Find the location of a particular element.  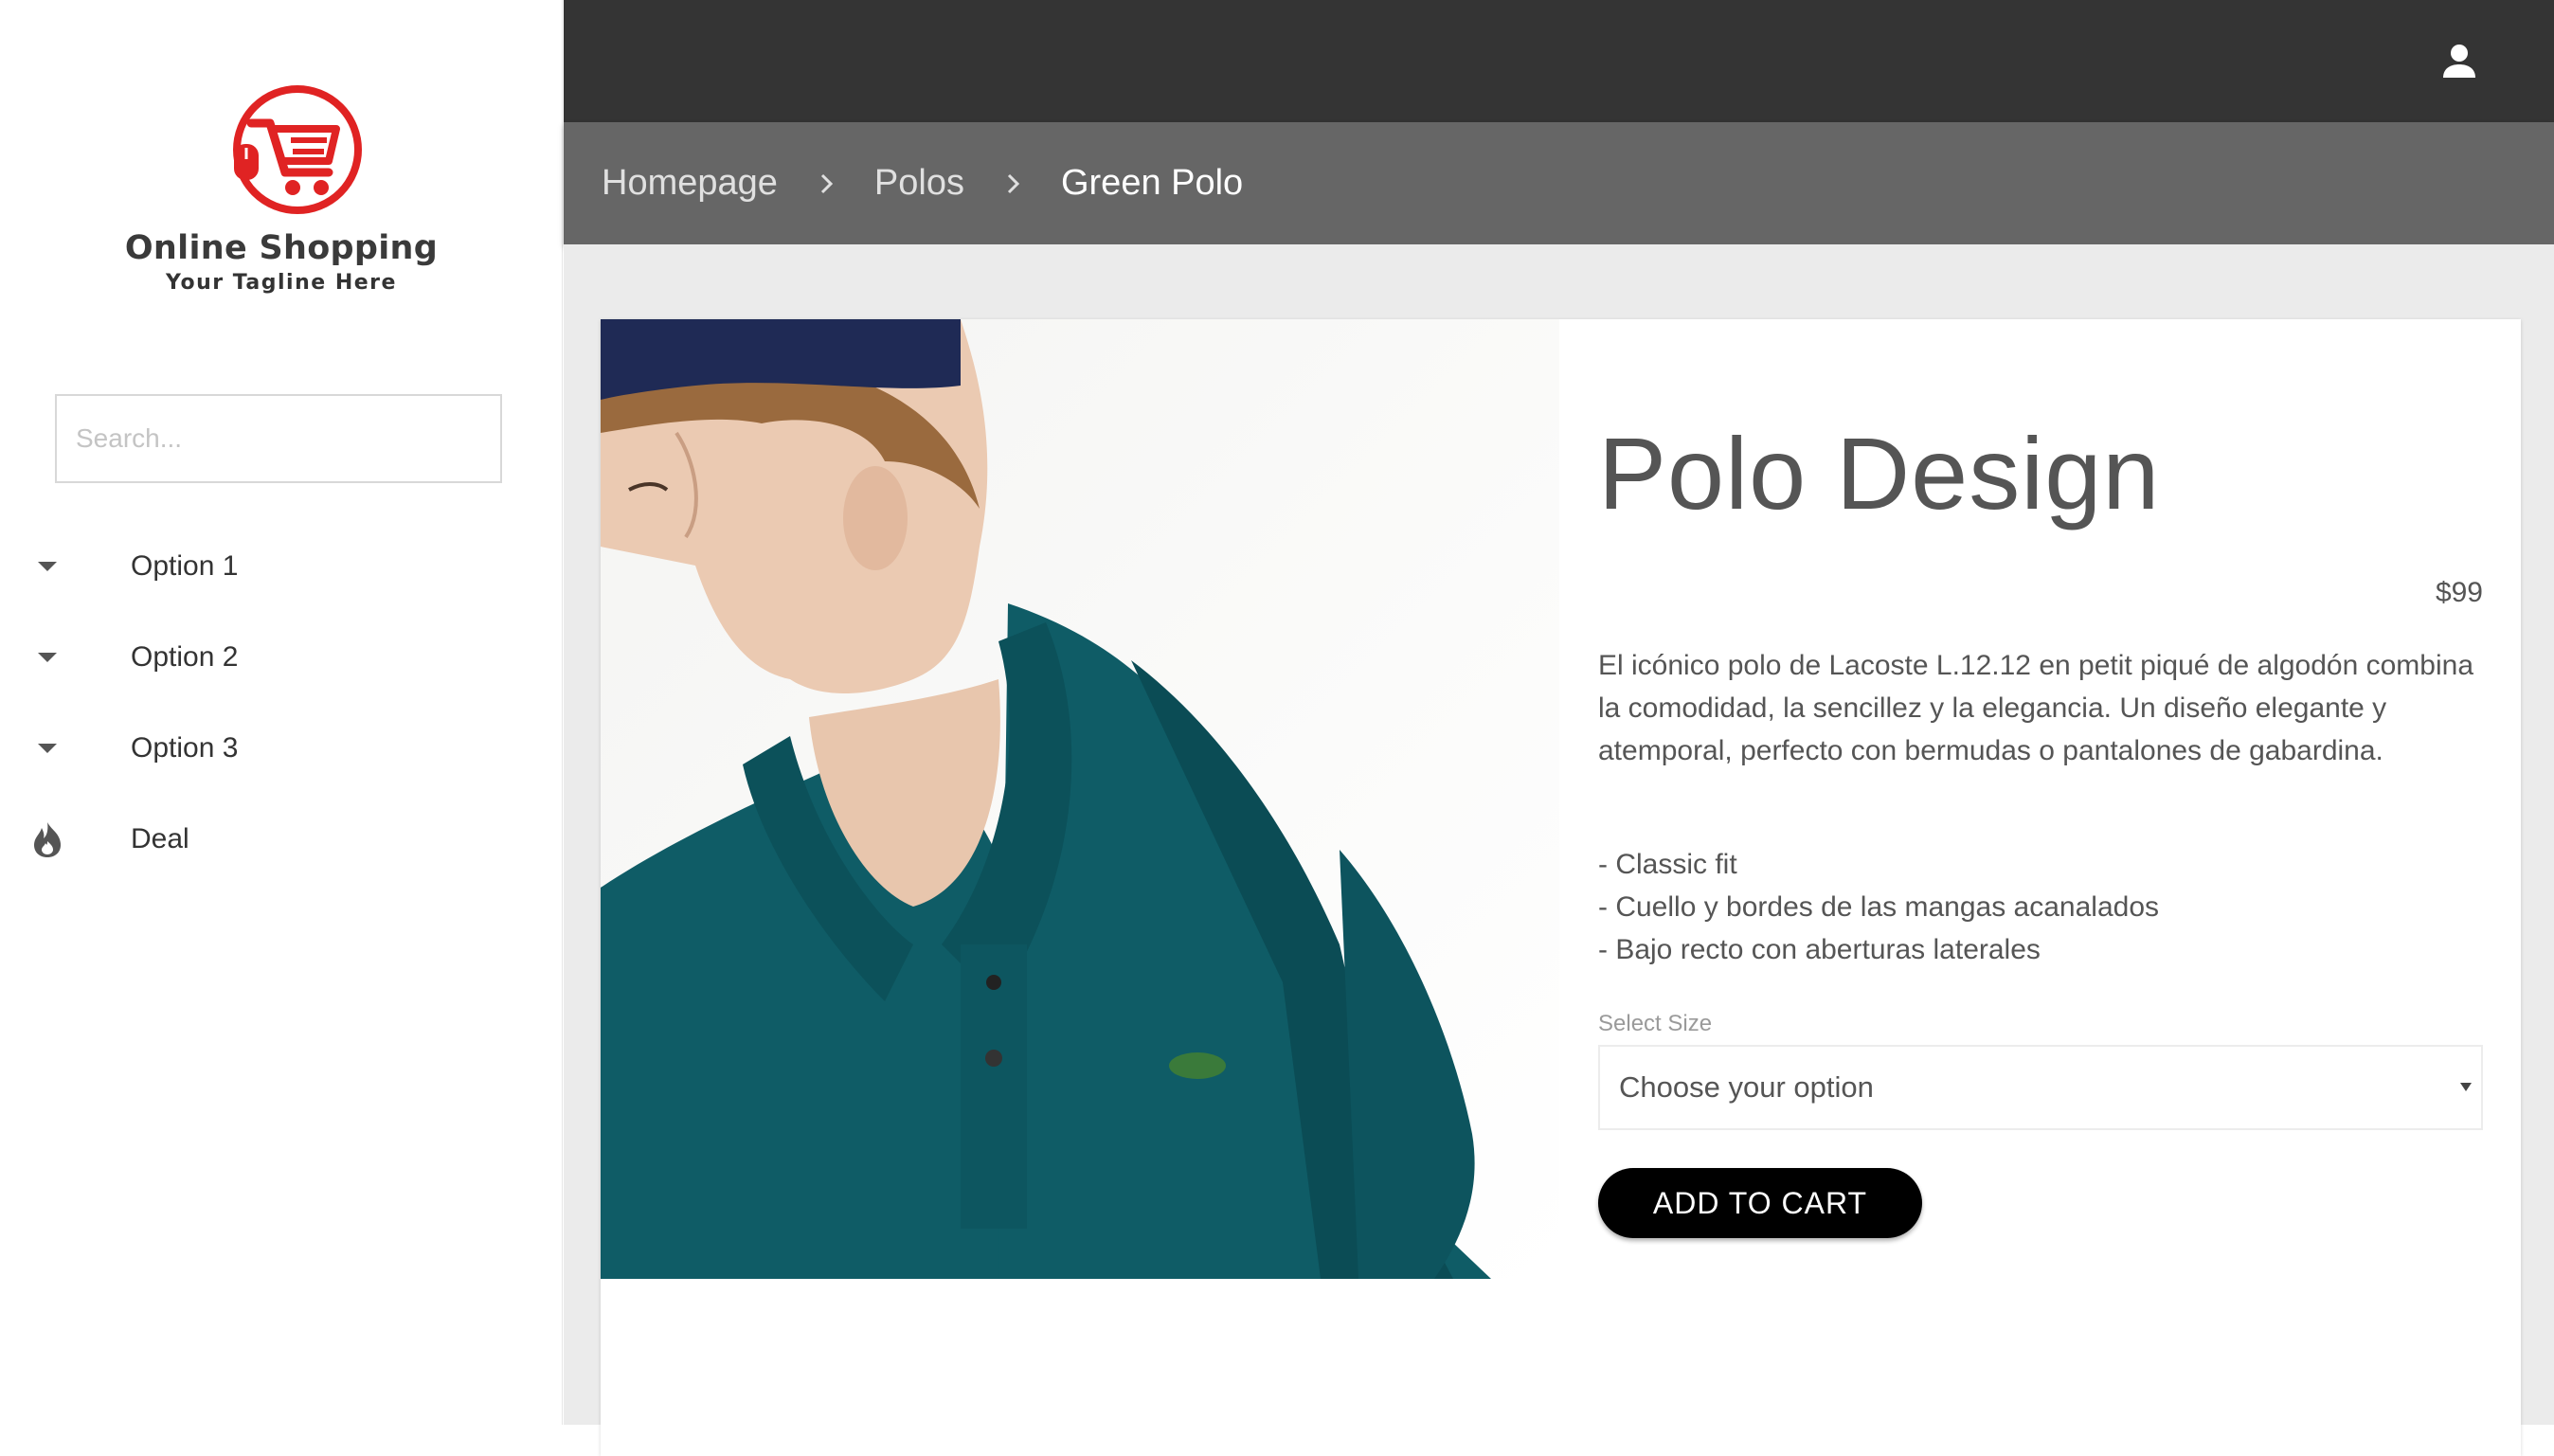

sidebar-item-label: Option 1 is located at coordinates (185, 566).